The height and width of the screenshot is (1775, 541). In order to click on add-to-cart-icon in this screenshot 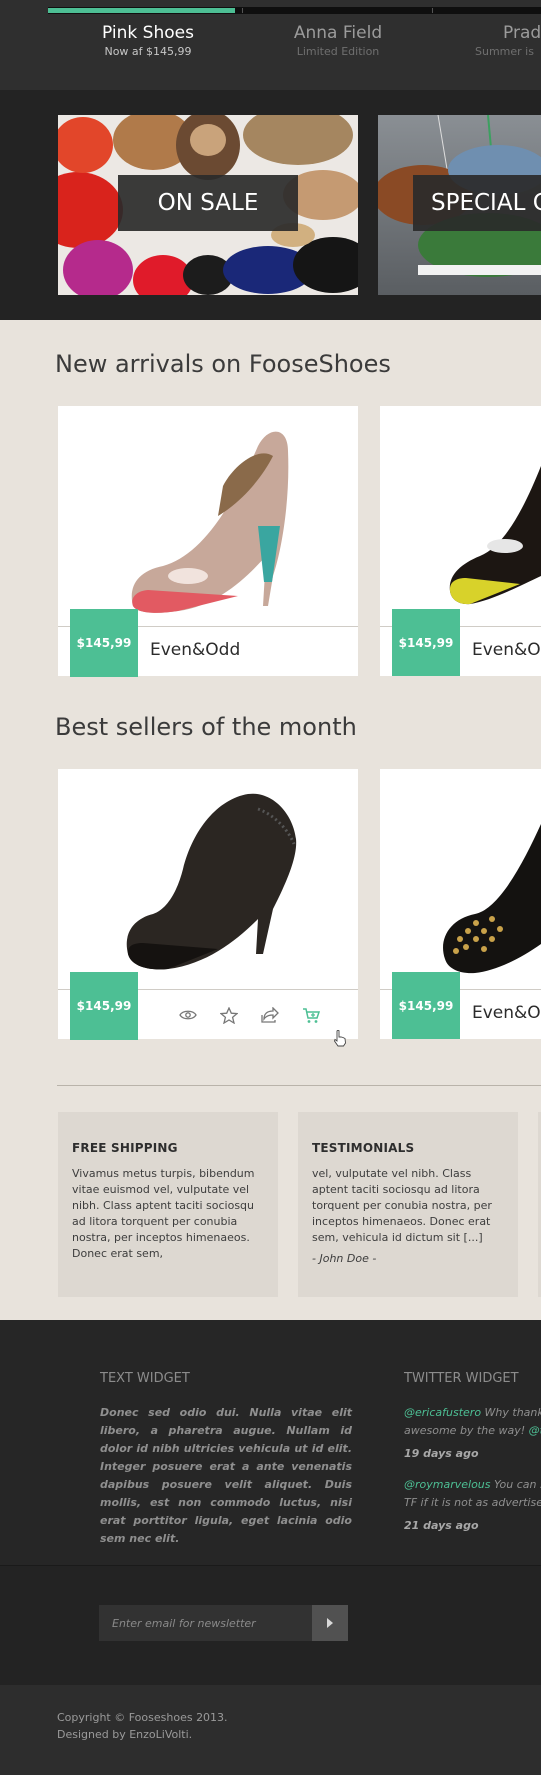, I will do `click(311, 1015)`.